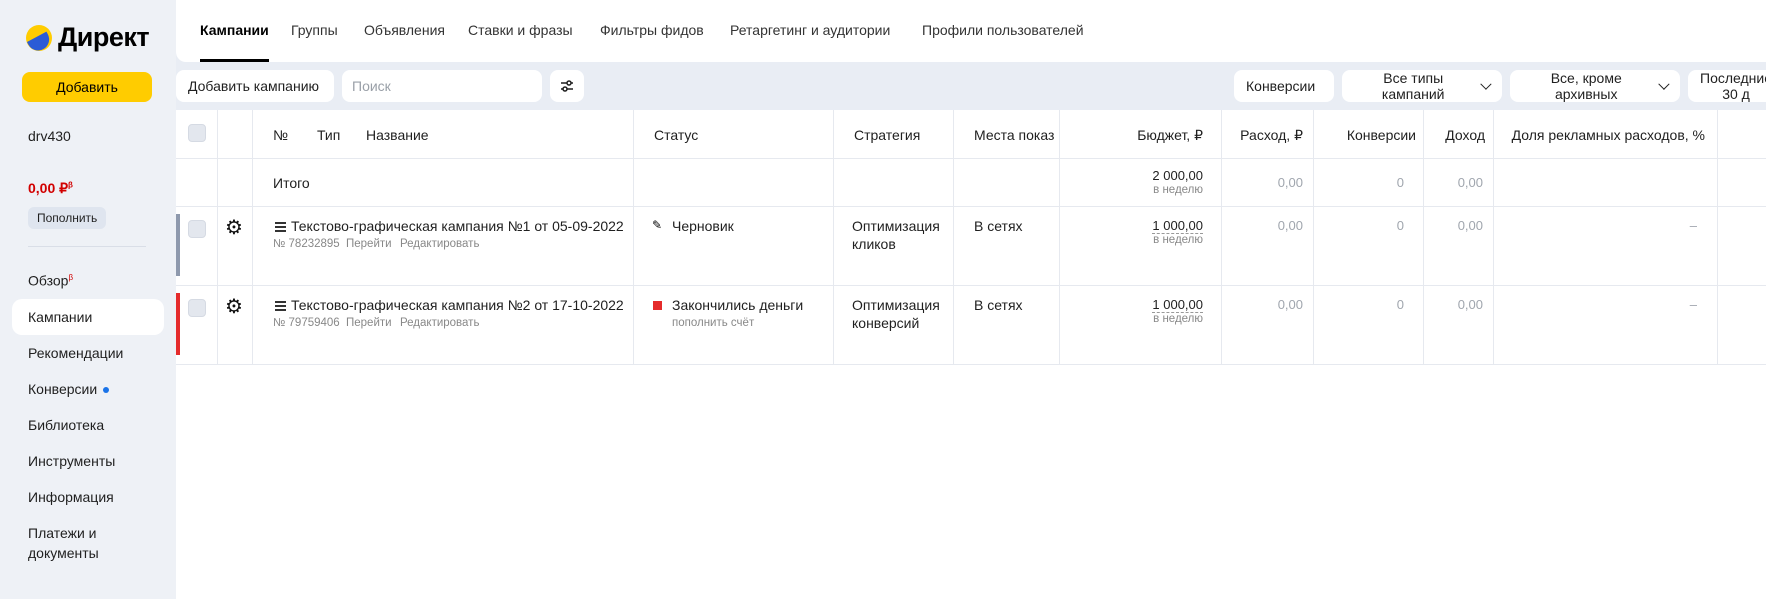 The image size is (1766, 599). Describe the element at coordinates (234, 42) in the screenshot. I see `tab-campaigns: Кампании` at that location.